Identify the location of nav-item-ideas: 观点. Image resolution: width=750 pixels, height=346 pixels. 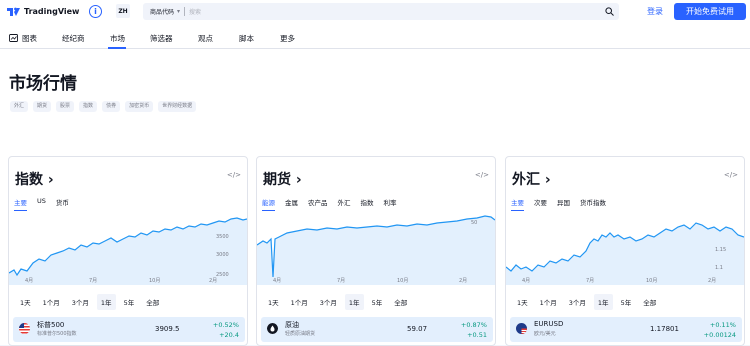
(205, 38).